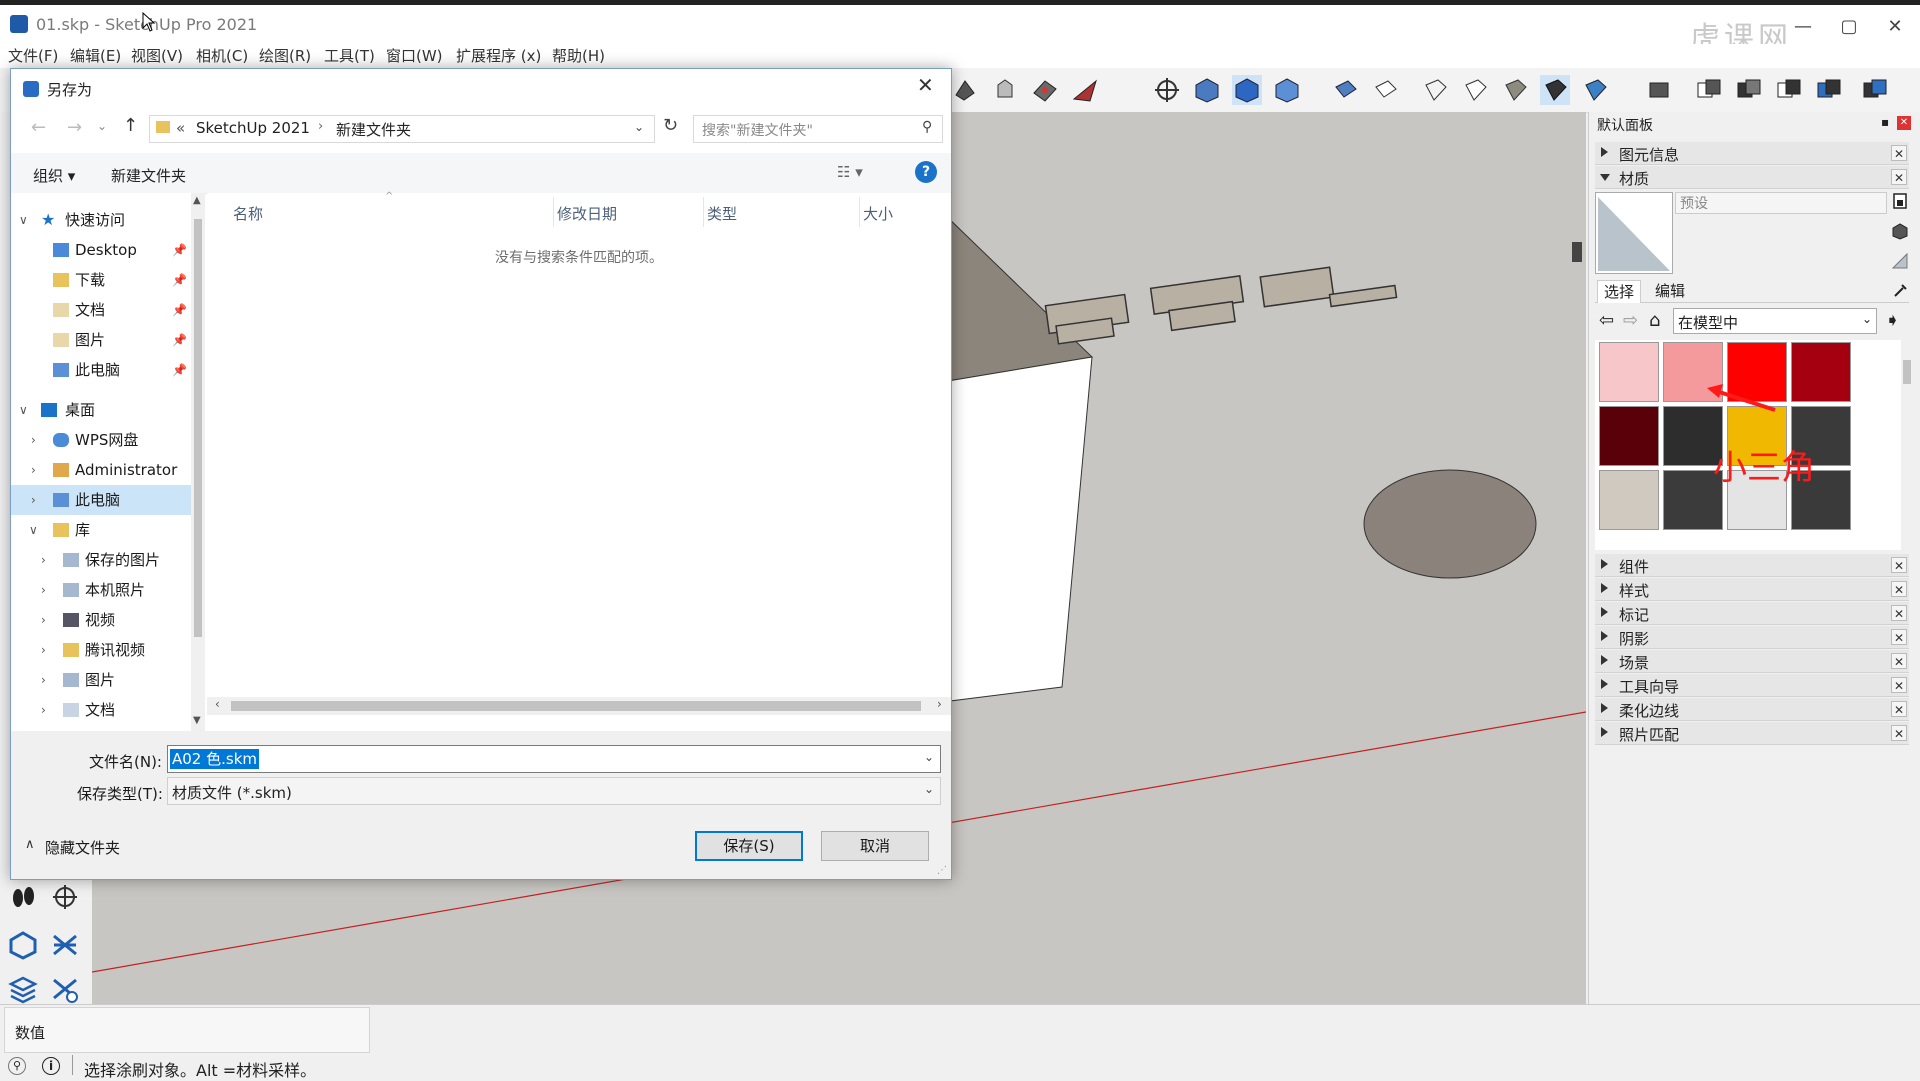  Describe the element at coordinates (1630, 320) in the screenshot. I see `forward-arrow-icon: ⇨` at that location.